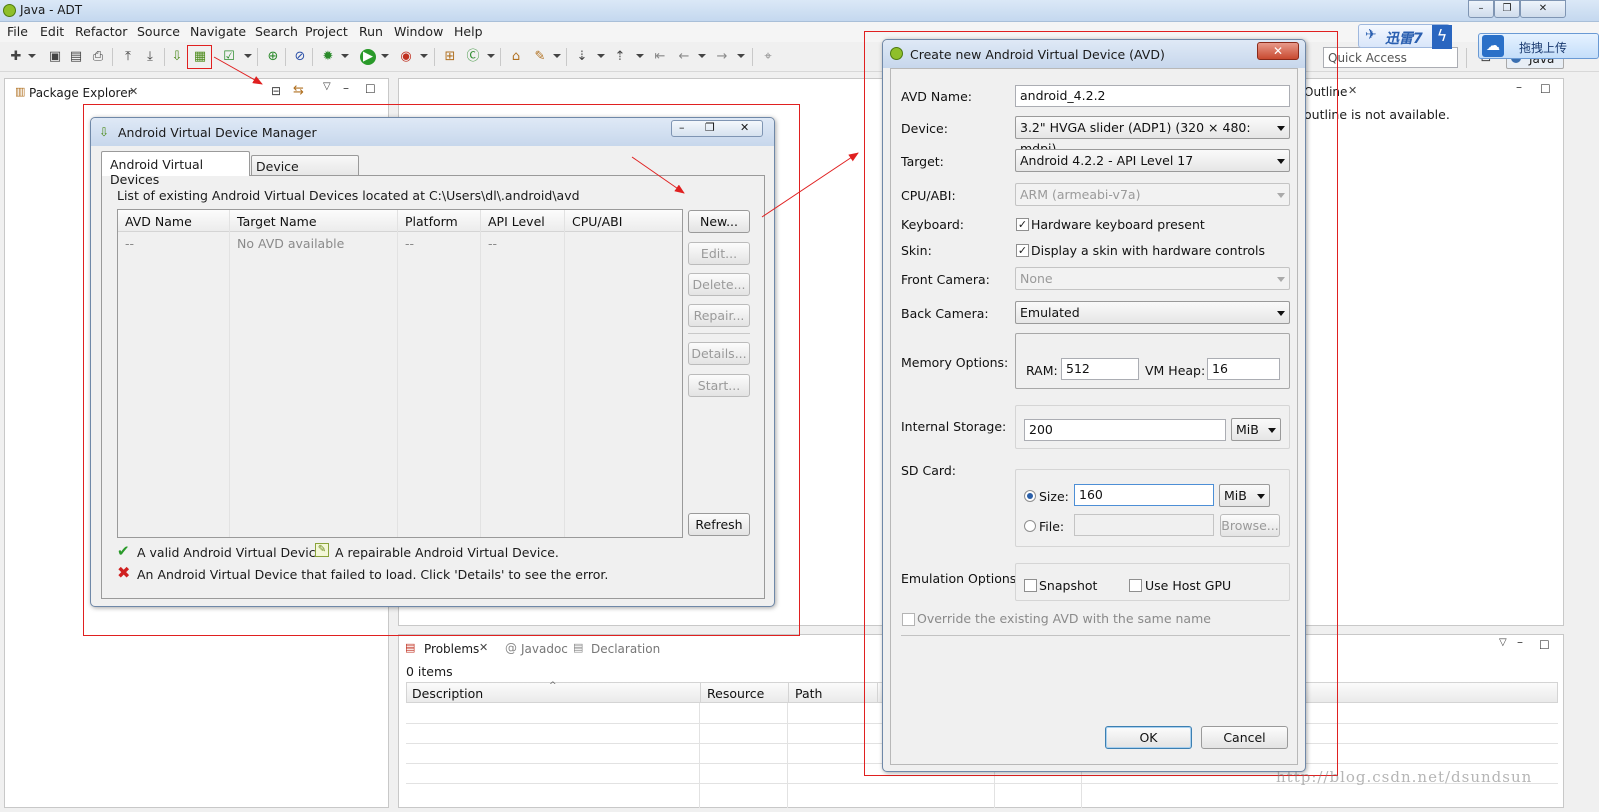  Describe the element at coordinates (1235, 495) in the screenshot. I see `sd-size-unit-value: MiB` at that location.